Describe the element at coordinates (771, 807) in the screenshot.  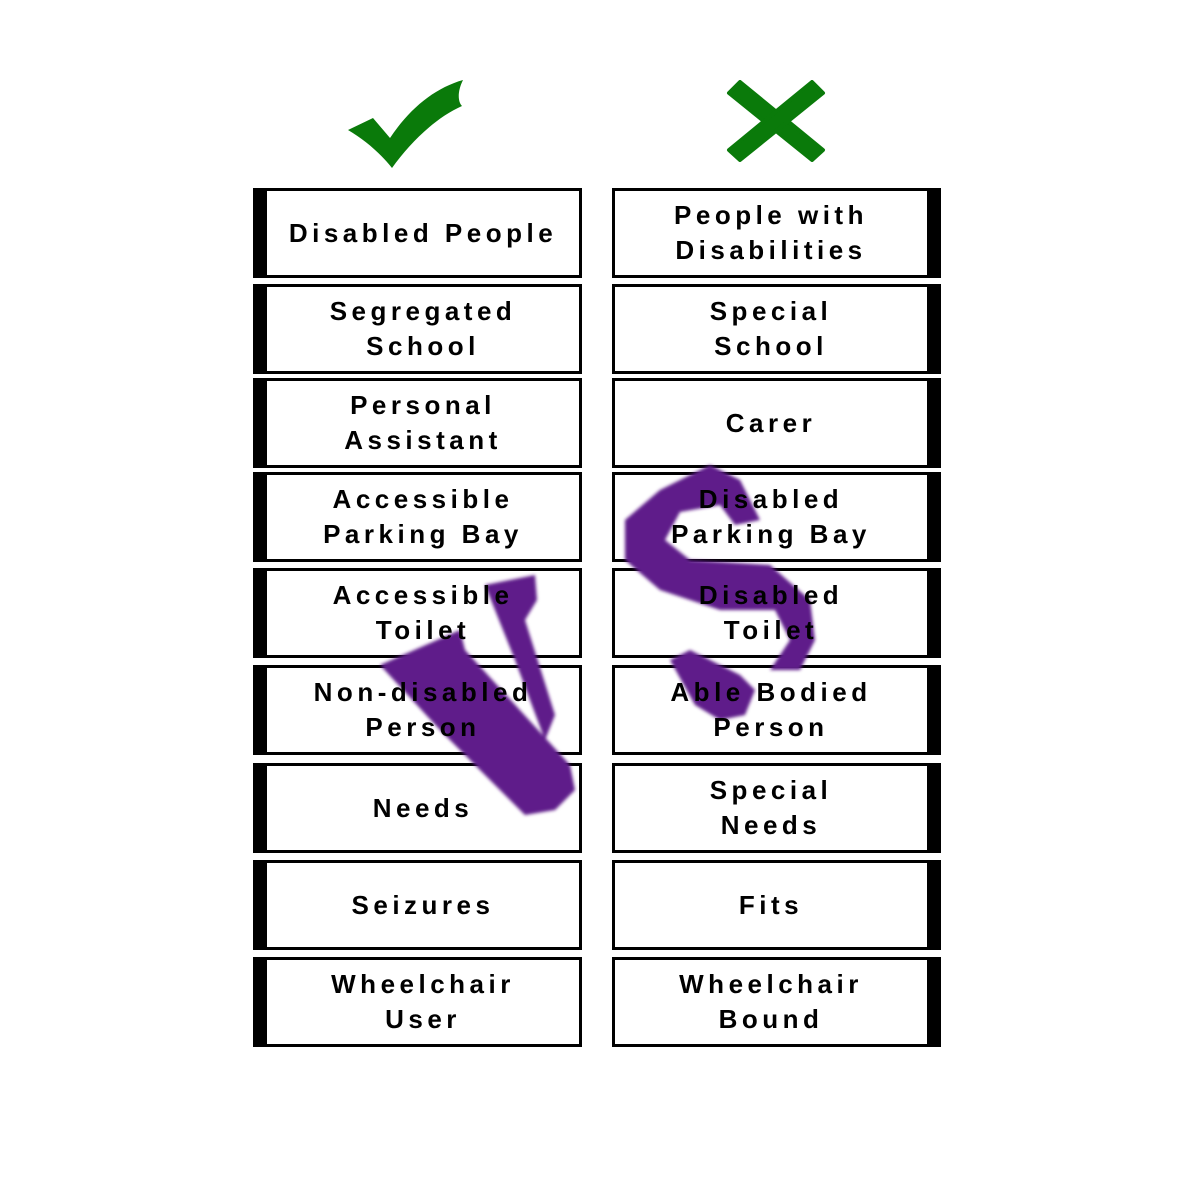
I see `term-label: Special Needs` at that location.